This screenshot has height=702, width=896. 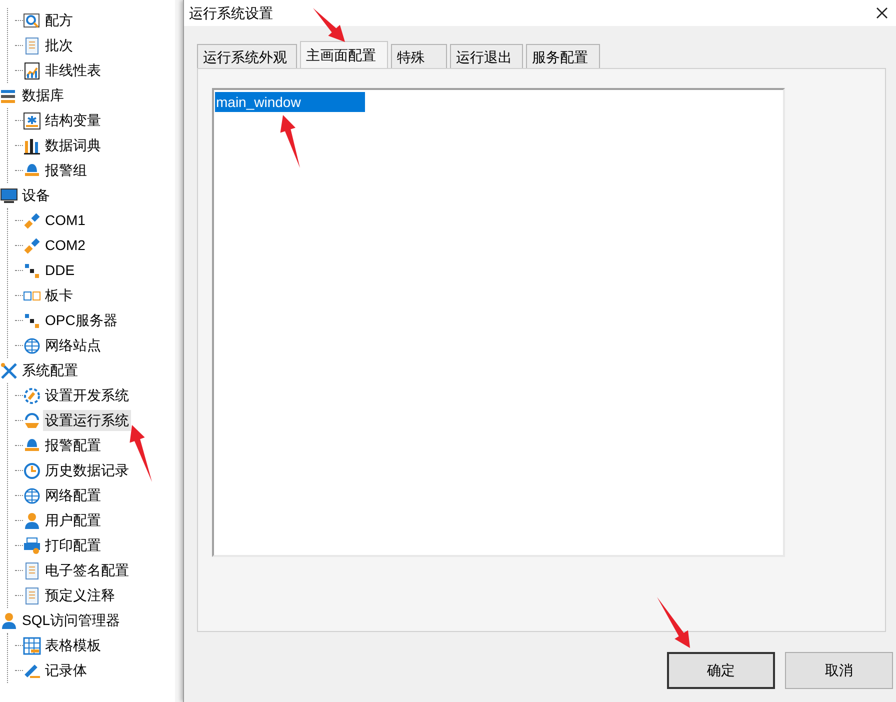 I want to click on tree-item: 电子签名配置, so click(x=87, y=570).